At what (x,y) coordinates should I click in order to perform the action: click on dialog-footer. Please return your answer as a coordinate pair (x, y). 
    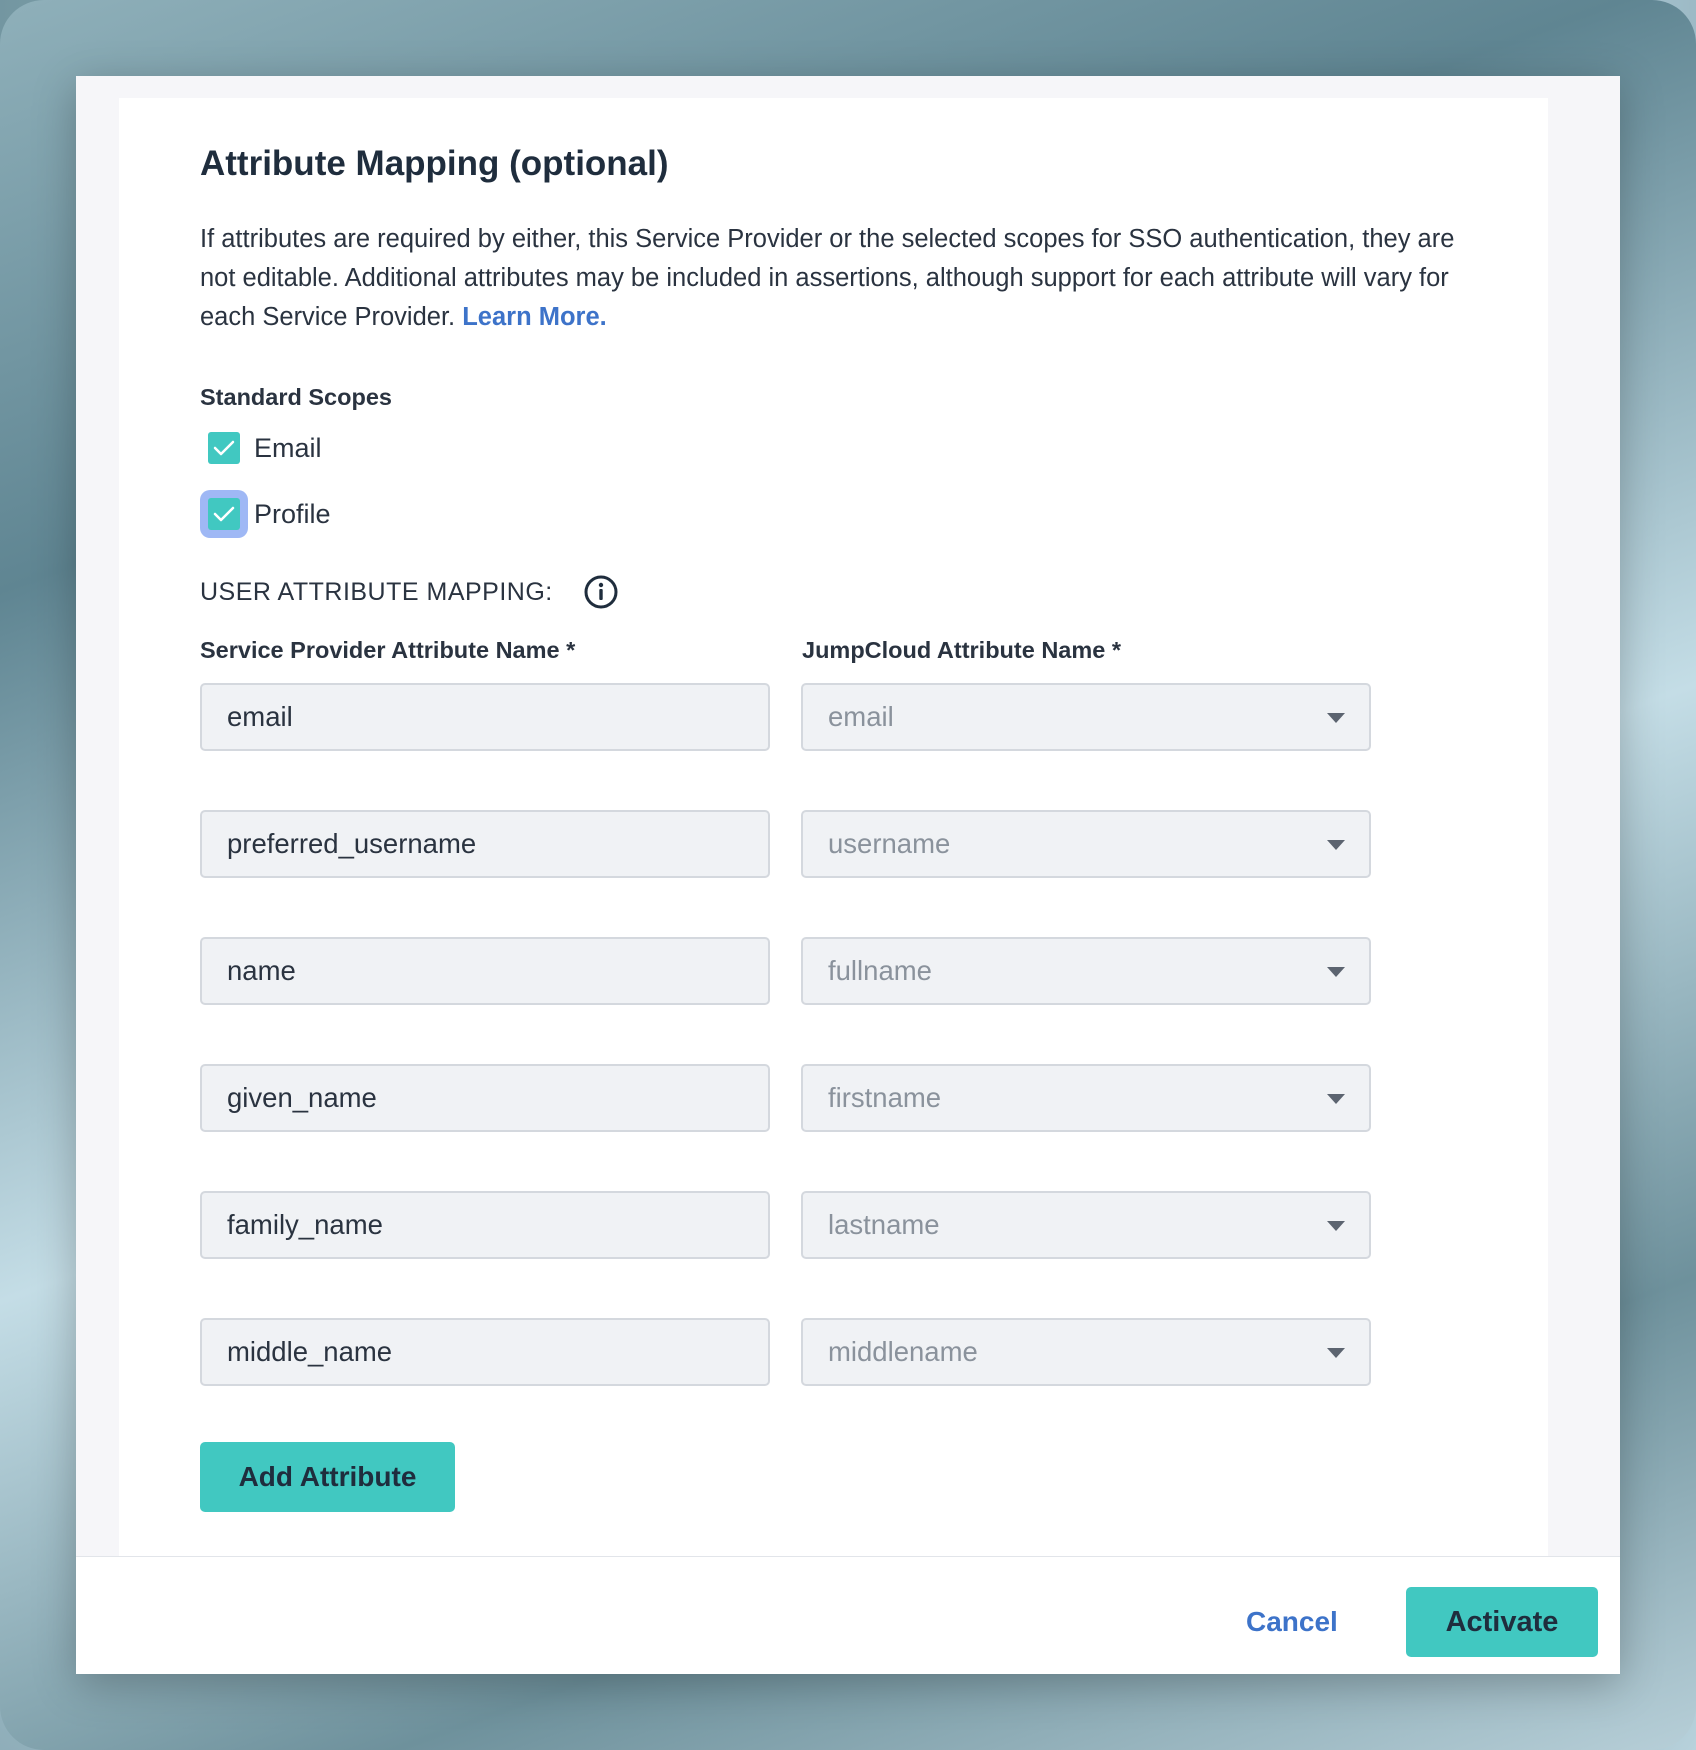
    Looking at the image, I should click on (848, 1615).